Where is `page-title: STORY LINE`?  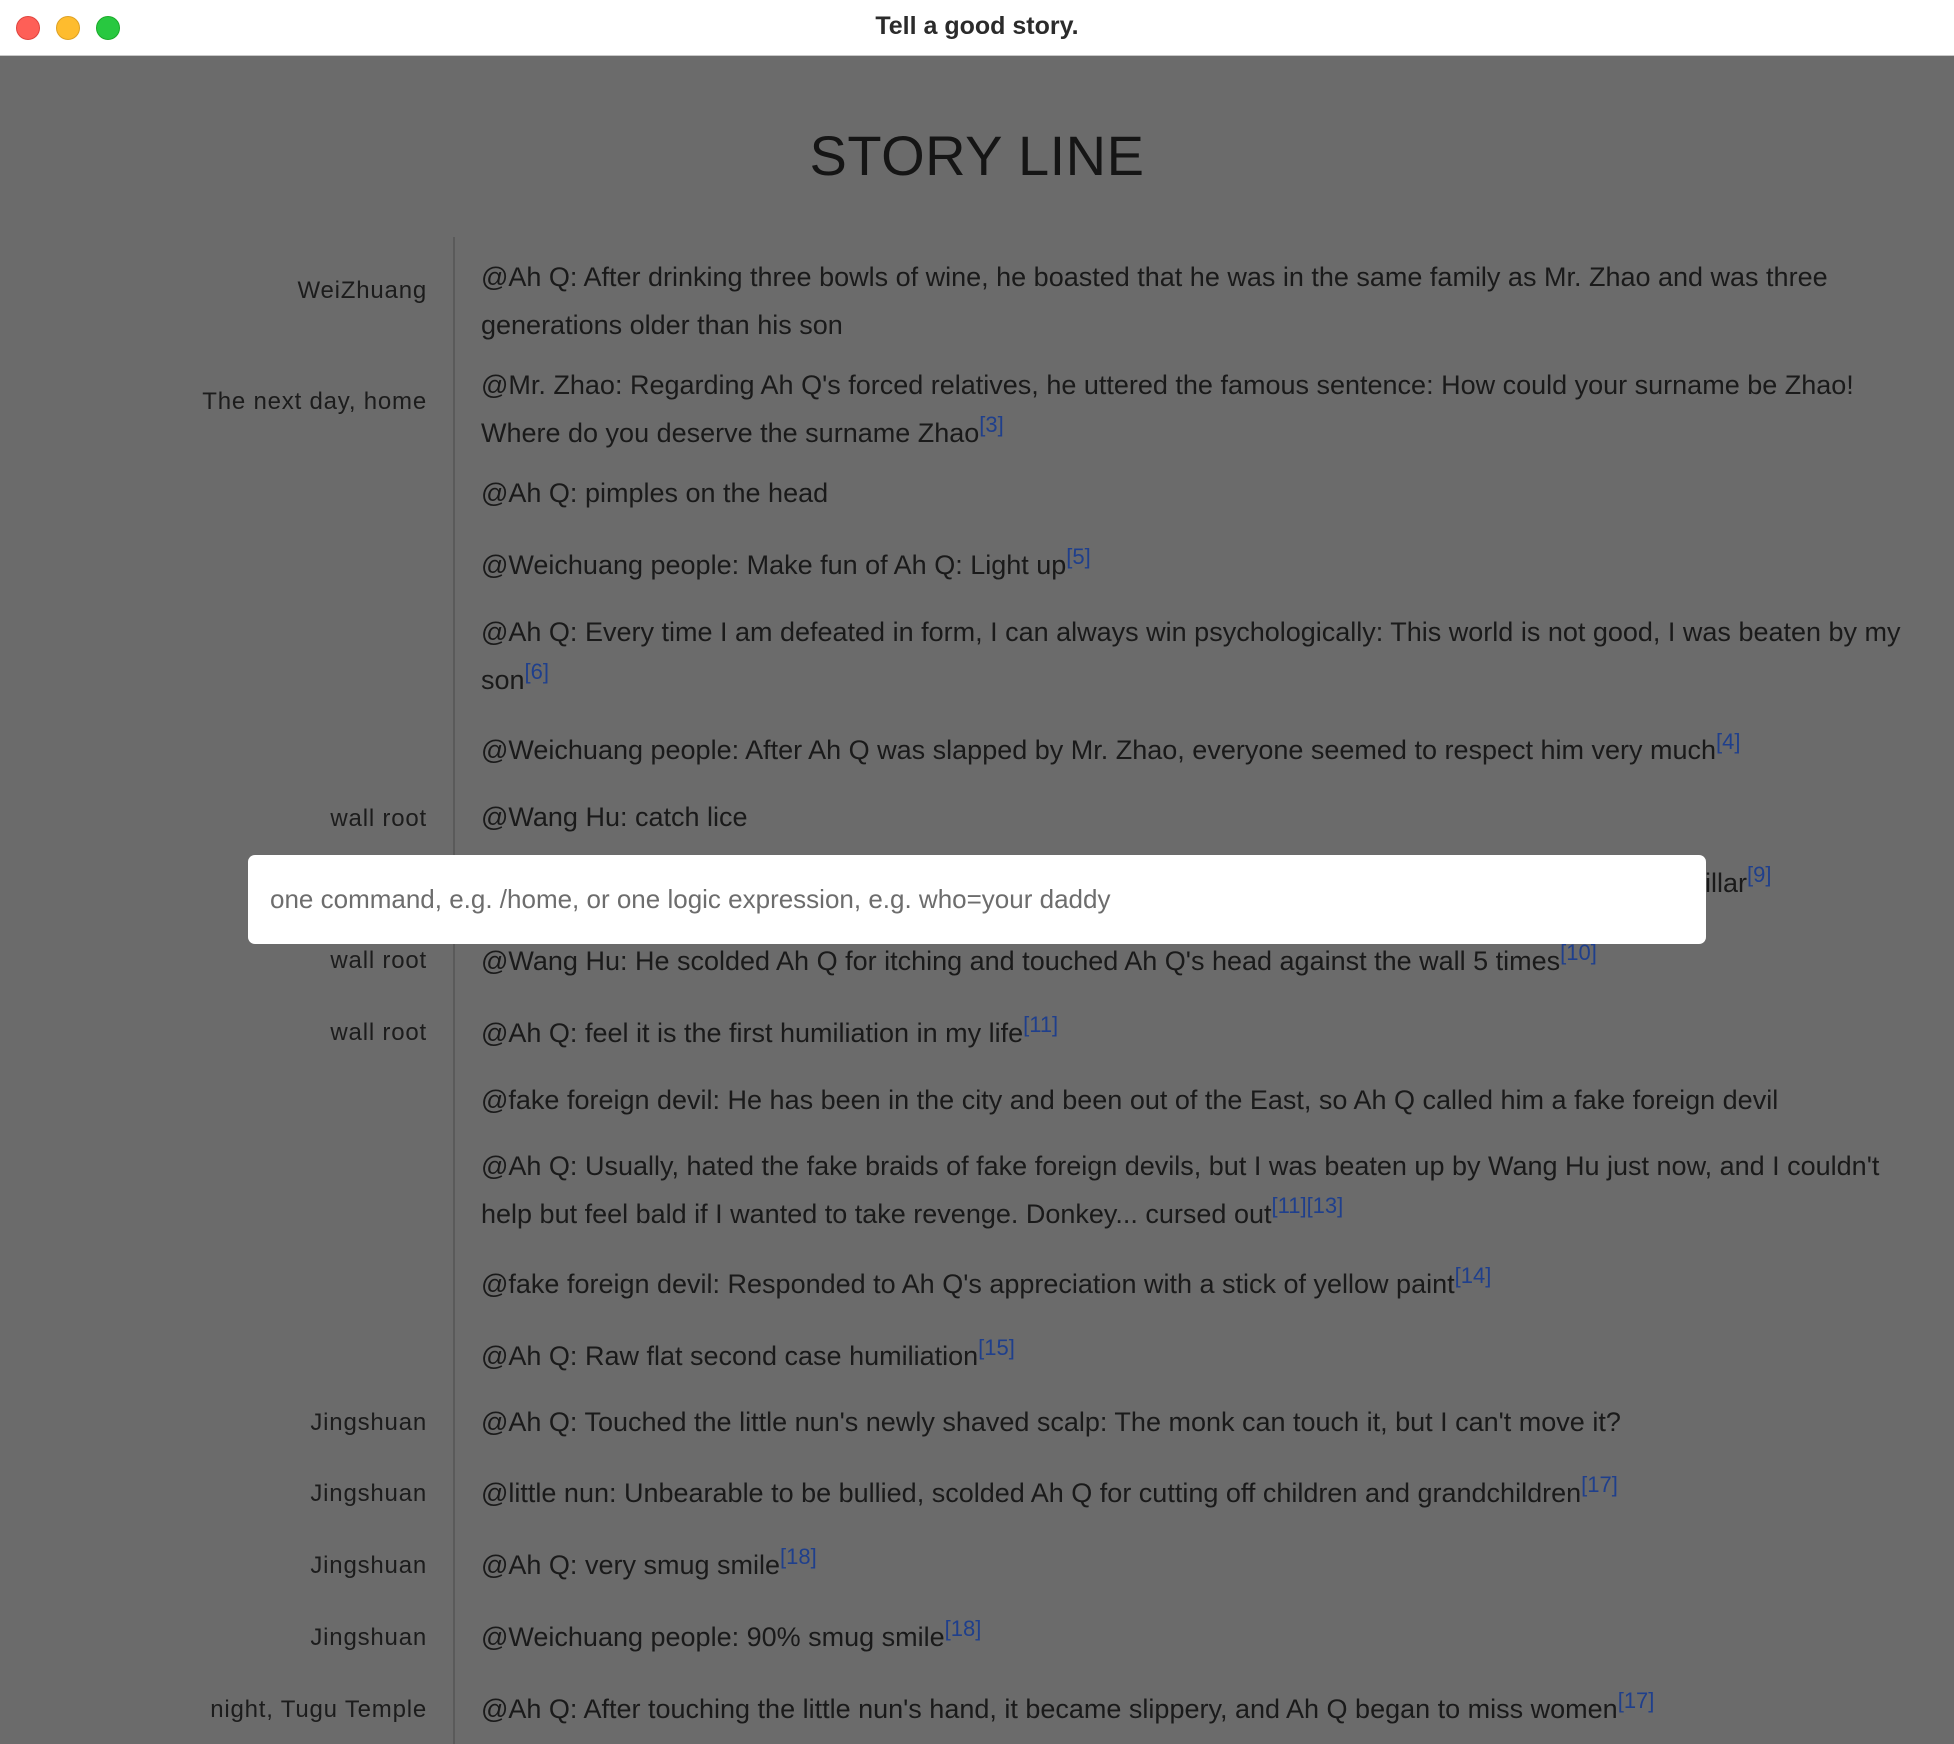 page-title: STORY LINE is located at coordinates (977, 155).